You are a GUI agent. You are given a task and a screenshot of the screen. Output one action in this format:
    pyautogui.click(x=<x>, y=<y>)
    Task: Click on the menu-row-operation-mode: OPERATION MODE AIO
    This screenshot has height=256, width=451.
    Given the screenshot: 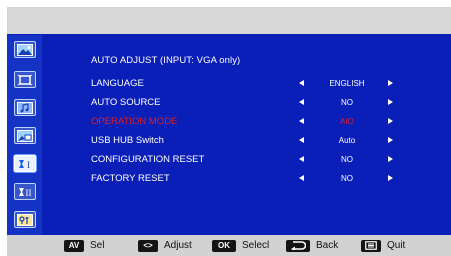 What is the action you would take?
    pyautogui.click(x=246, y=123)
    